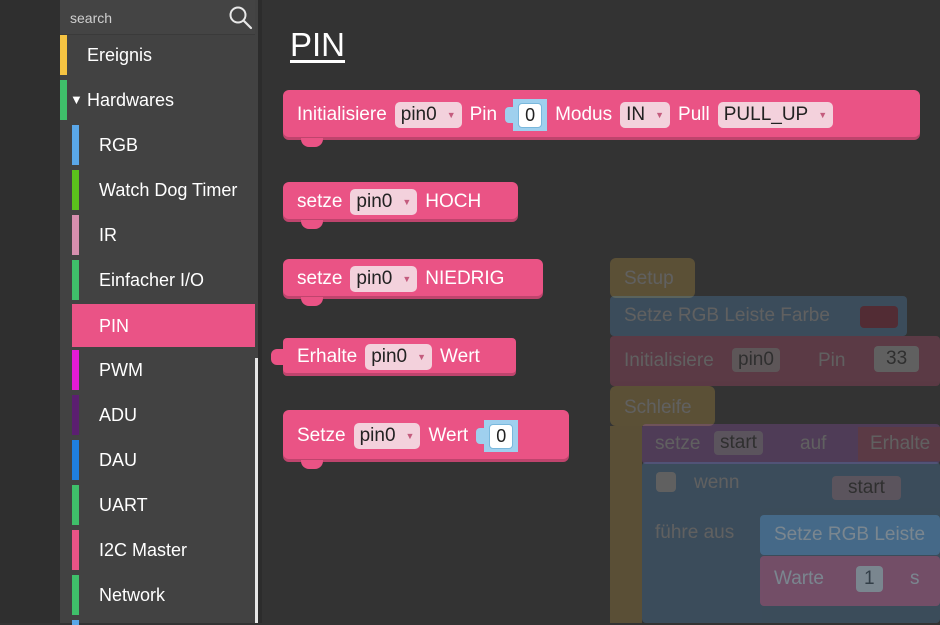 The image size is (940, 625). I want to click on category-label: DAU, so click(118, 460).